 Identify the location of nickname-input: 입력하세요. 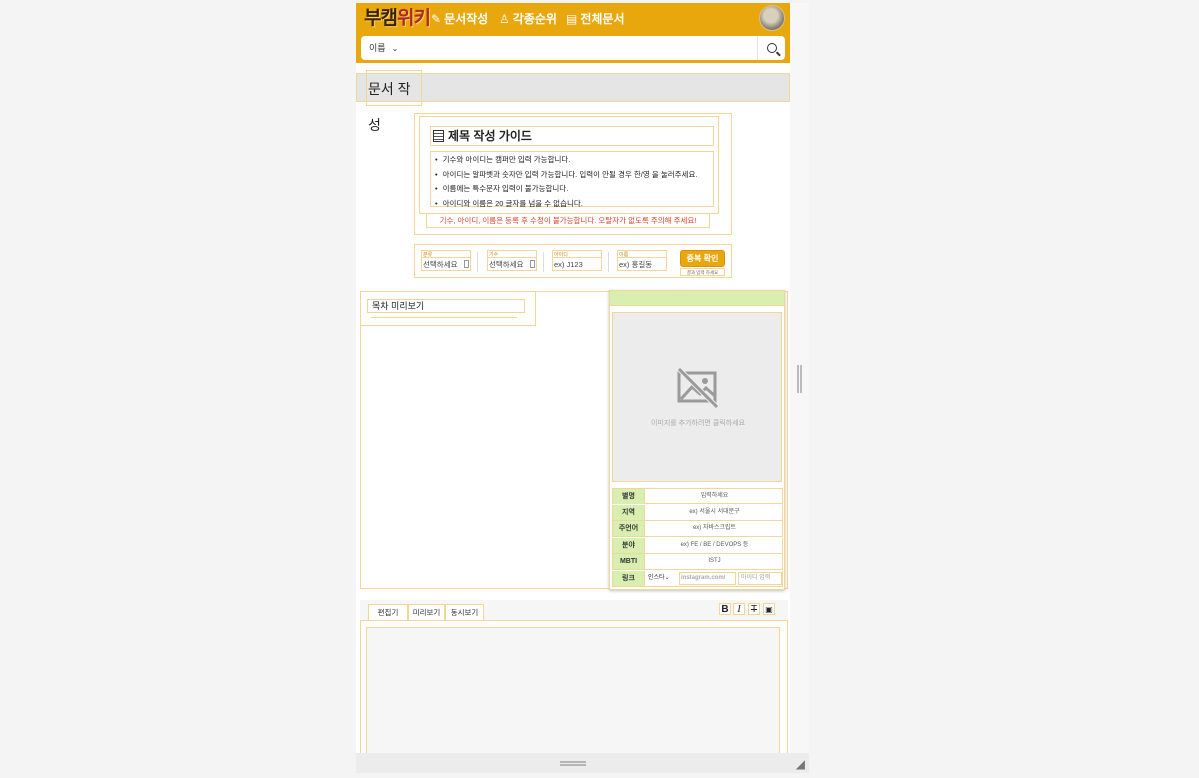
(714, 496).